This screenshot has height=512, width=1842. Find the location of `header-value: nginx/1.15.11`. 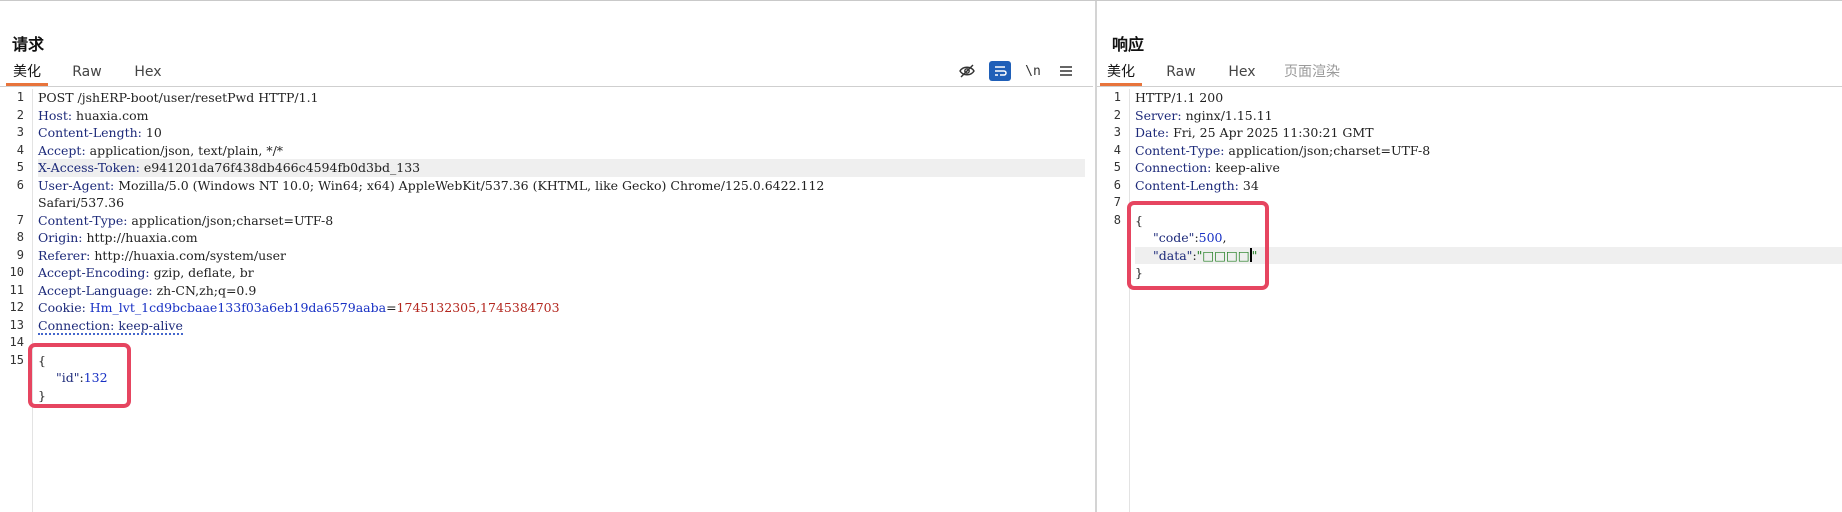

header-value: nginx/1.15.11 is located at coordinates (1227, 115).